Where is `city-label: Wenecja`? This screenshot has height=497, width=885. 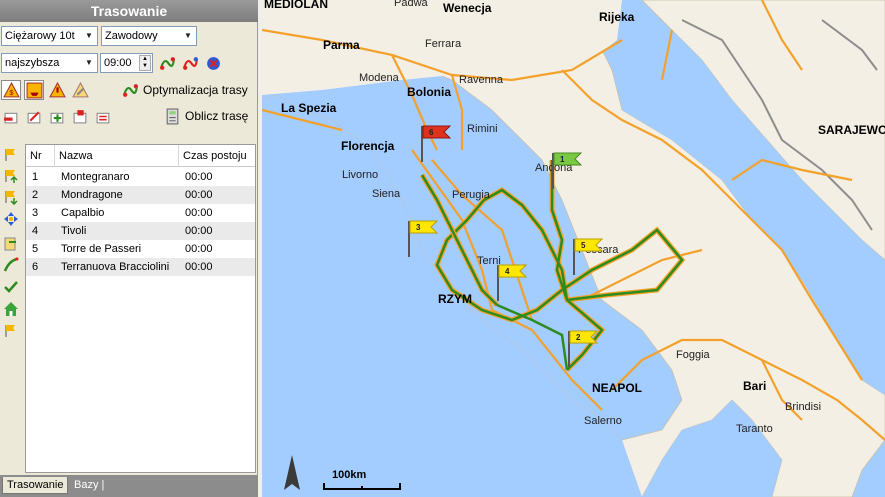 city-label: Wenecja is located at coordinates (467, 8).